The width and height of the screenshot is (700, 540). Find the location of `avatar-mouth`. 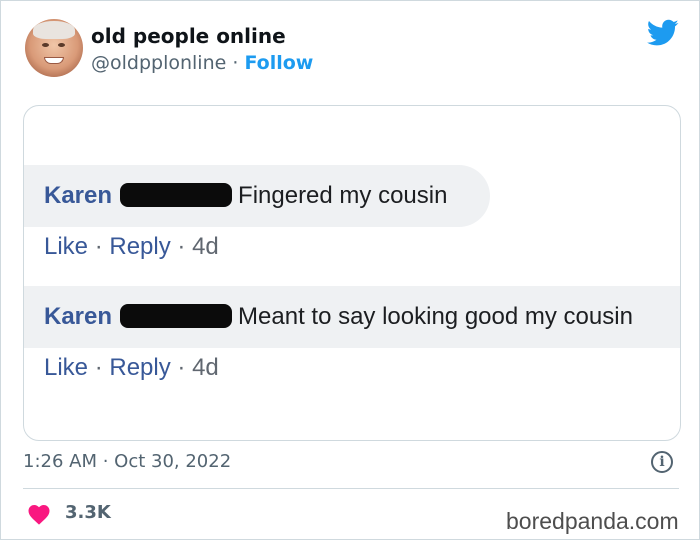

avatar-mouth is located at coordinates (54, 60).